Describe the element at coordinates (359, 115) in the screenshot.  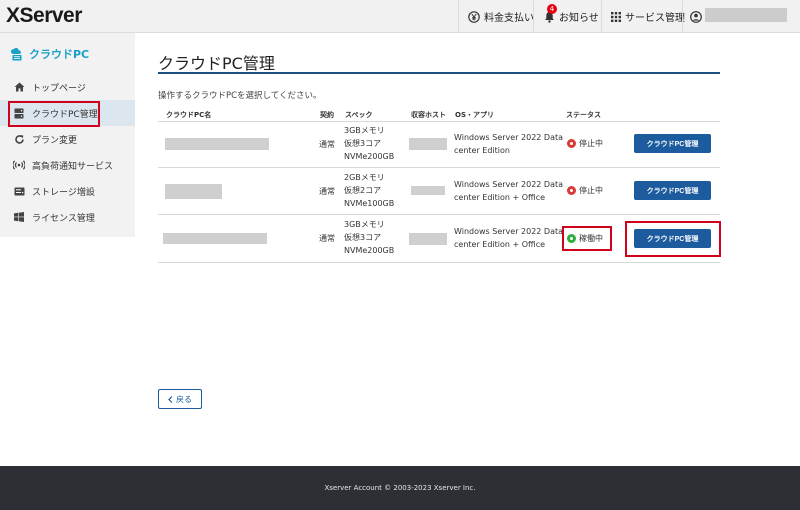
I see `column-header-spec: スペック` at that location.